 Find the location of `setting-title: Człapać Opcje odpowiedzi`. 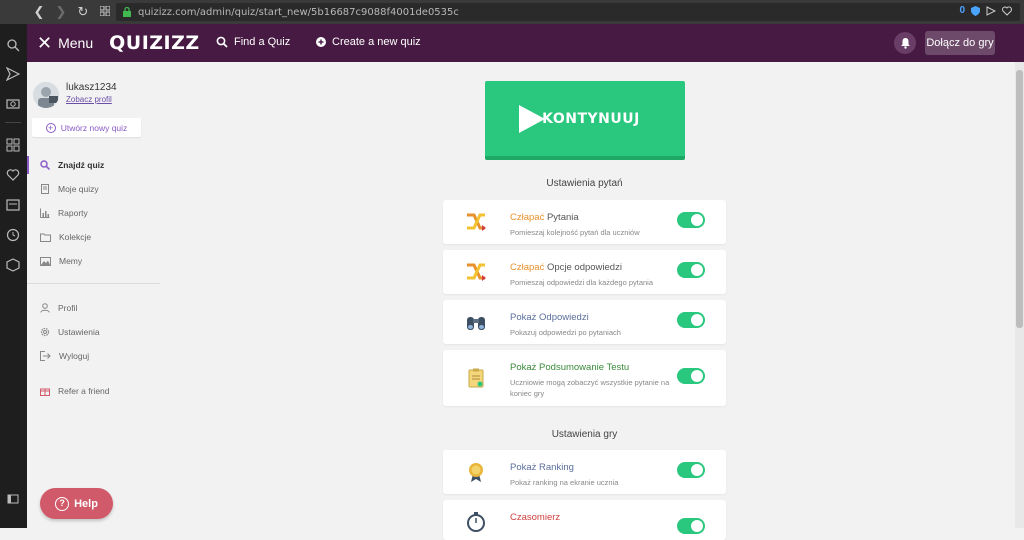

setting-title: Człapać Opcje odpowiedzi is located at coordinates (566, 267).